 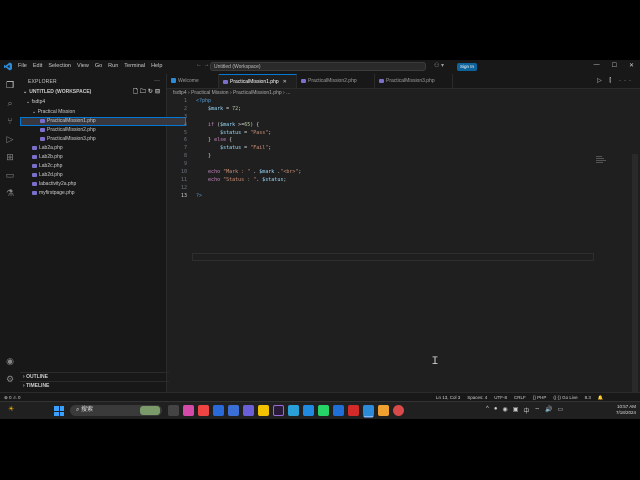 What do you see at coordinates (93, 92) in the screenshot?
I see `workspace-header: ⌄ UNTITLED (WORKSPACE) 🗋🗀↻⊟` at bounding box center [93, 92].